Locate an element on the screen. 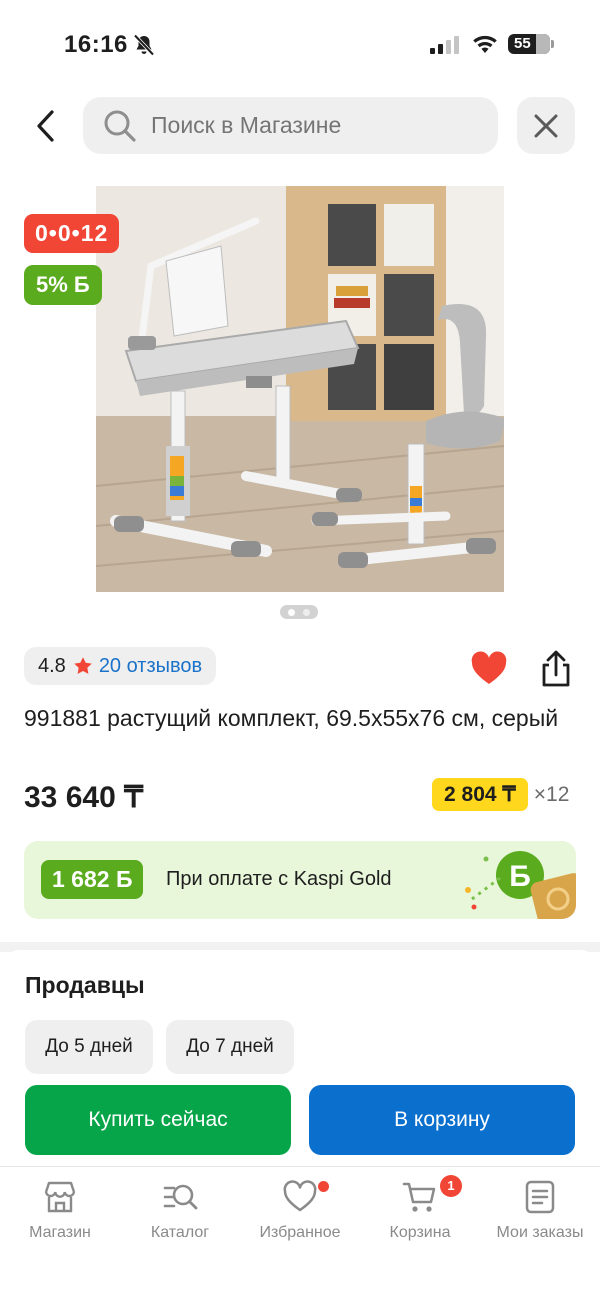  search-icon is located at coordinates (120, 126).